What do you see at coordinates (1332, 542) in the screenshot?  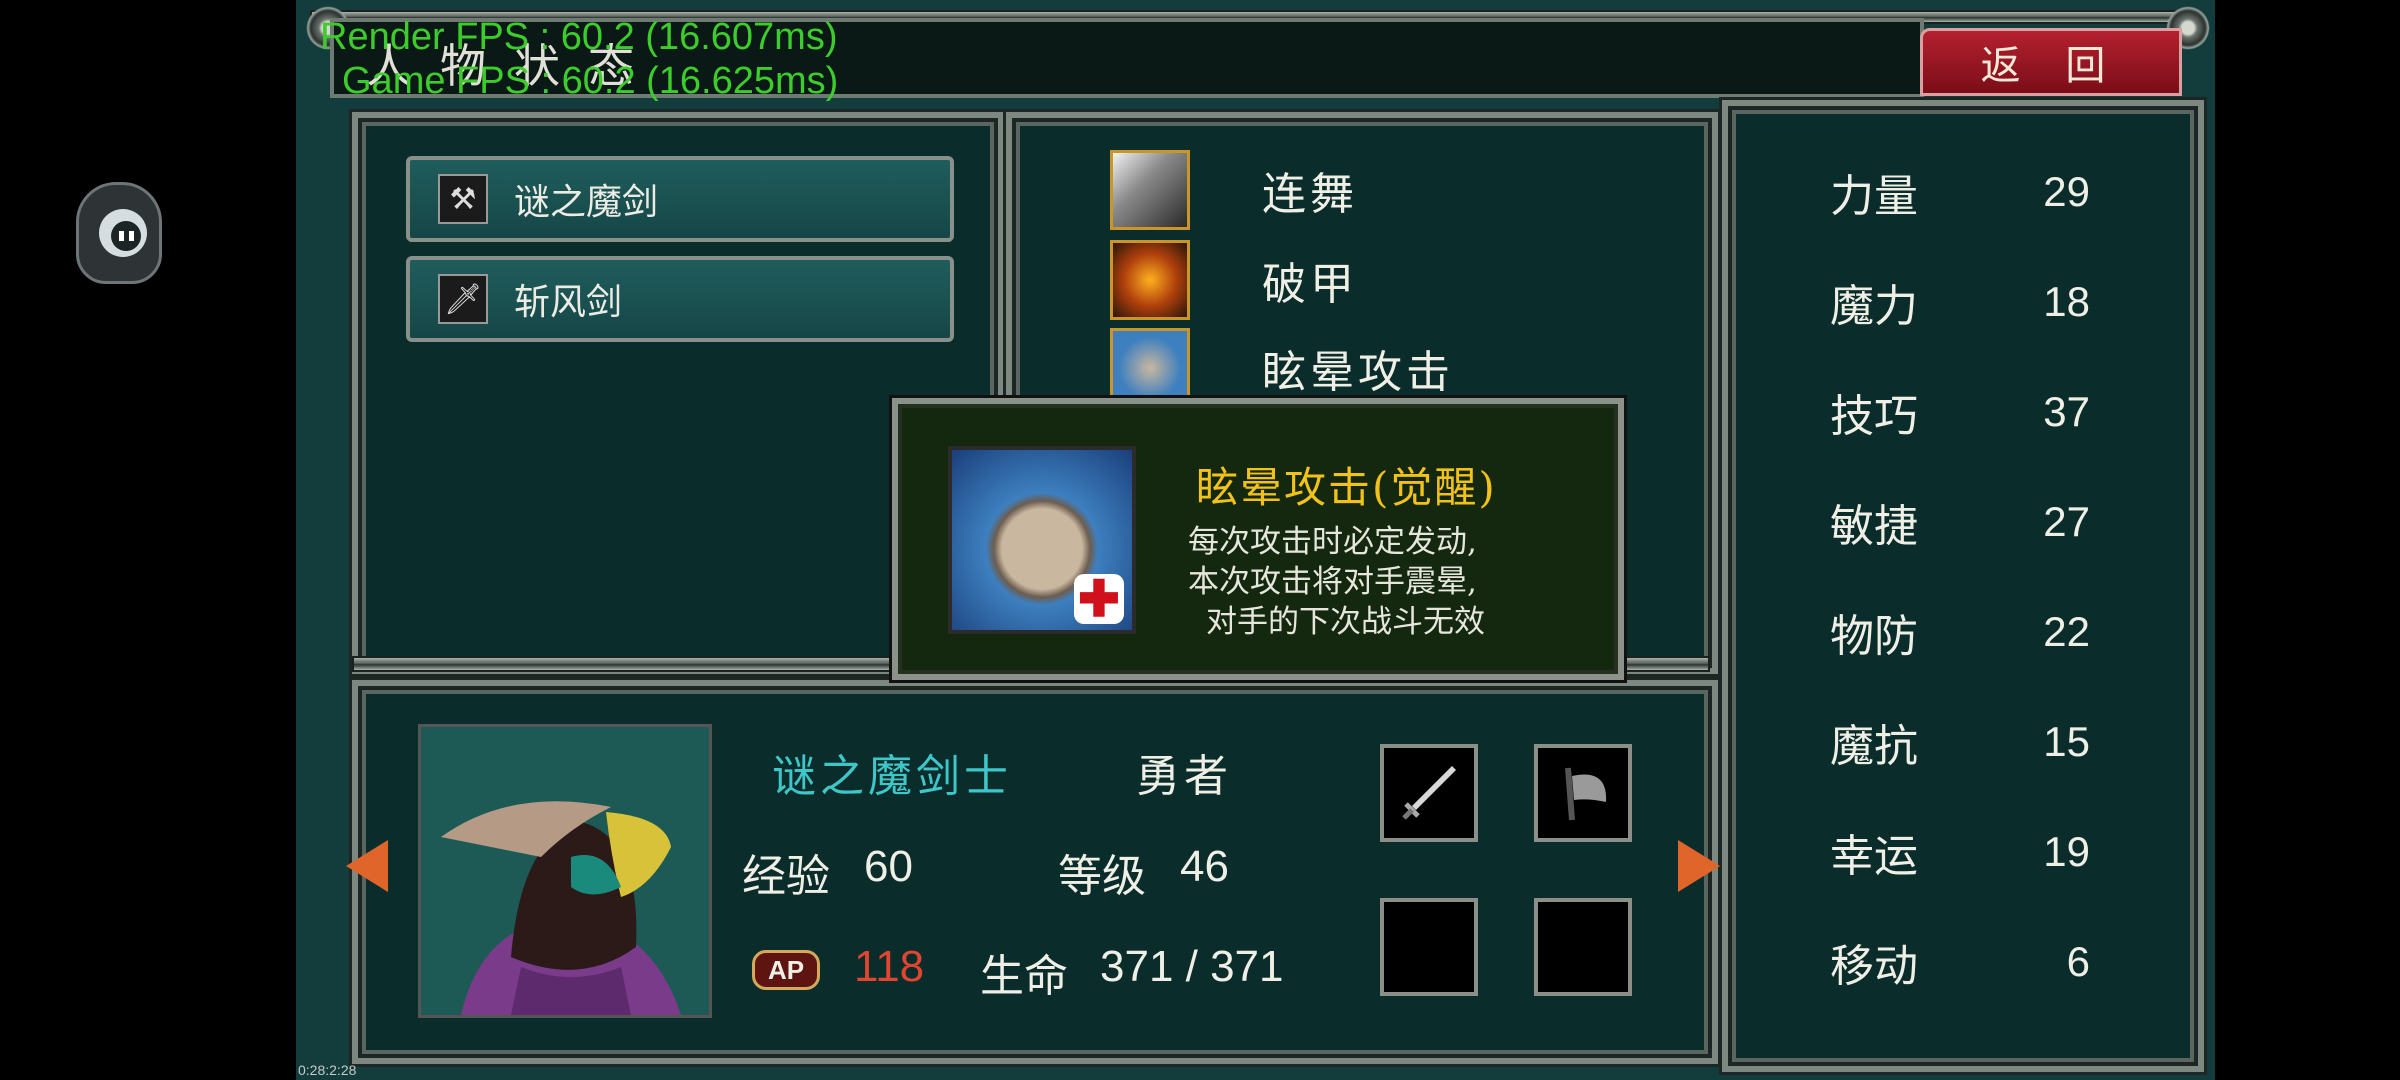 I see `tooltip-line: 每次攻击时必定发动,` at bounding box center [1332, 542].